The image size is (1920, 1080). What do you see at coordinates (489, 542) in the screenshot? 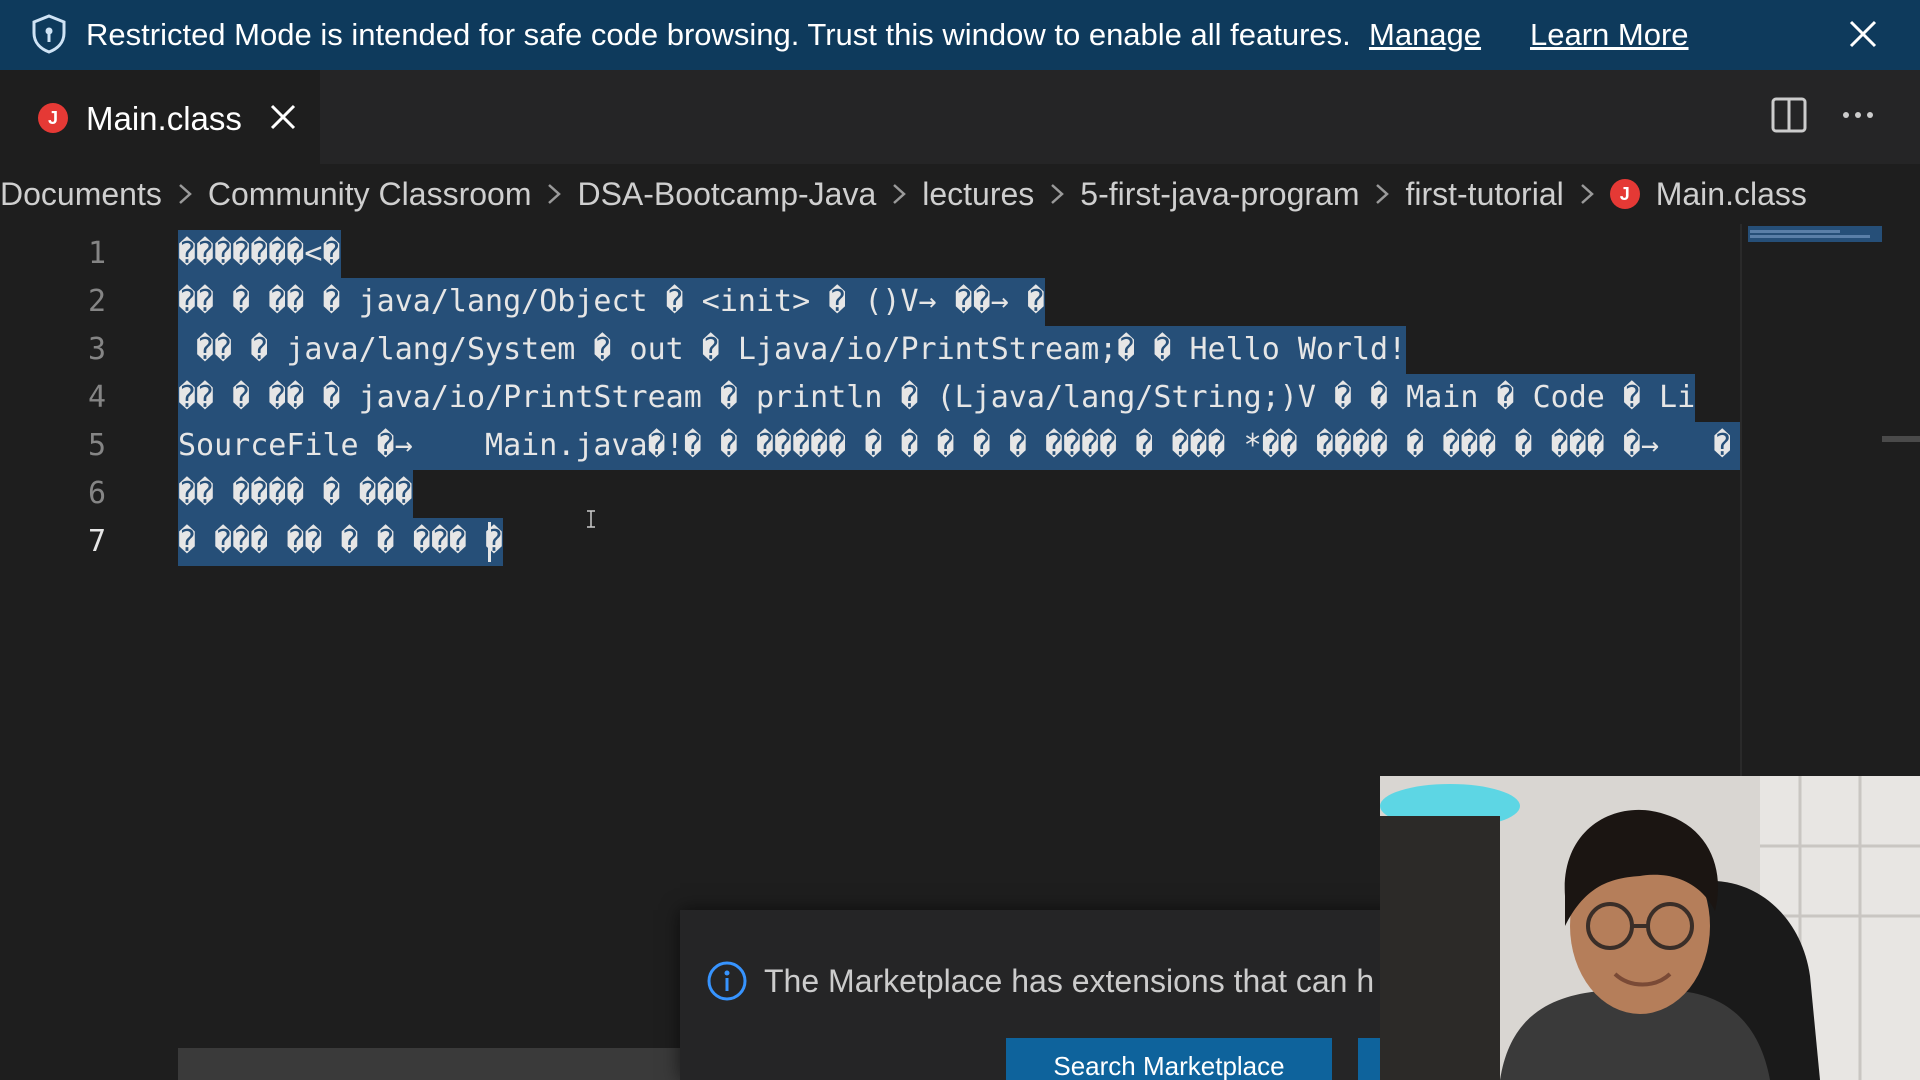
I see `text-cursor` at bounding box center [489, 542].